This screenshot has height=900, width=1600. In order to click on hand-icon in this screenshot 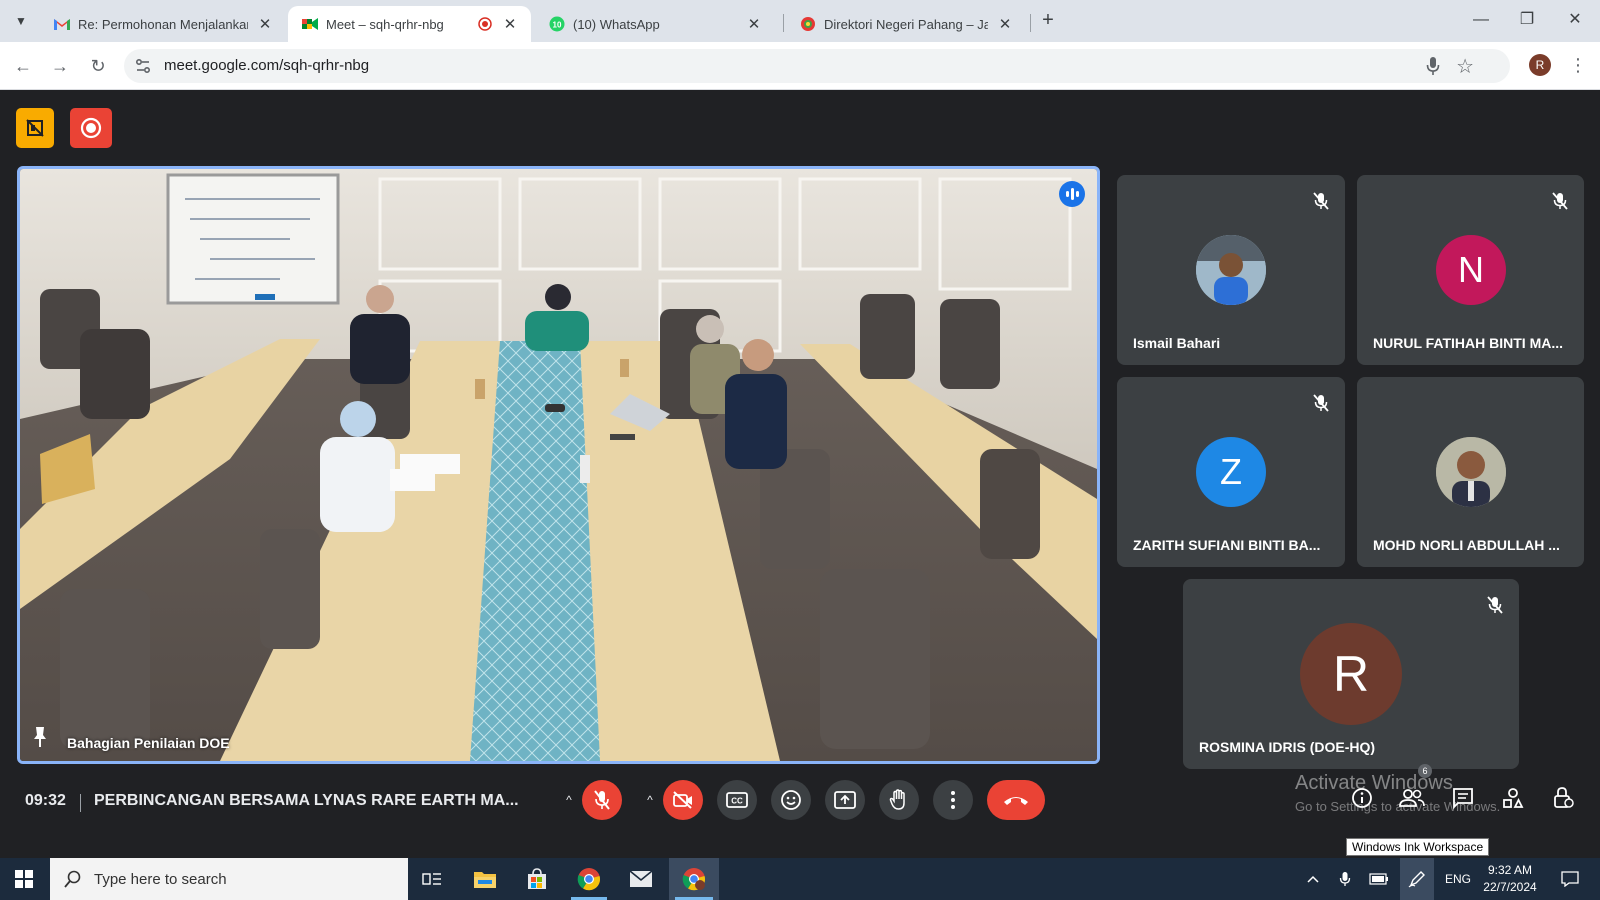, I will do `click(897, 799)`.